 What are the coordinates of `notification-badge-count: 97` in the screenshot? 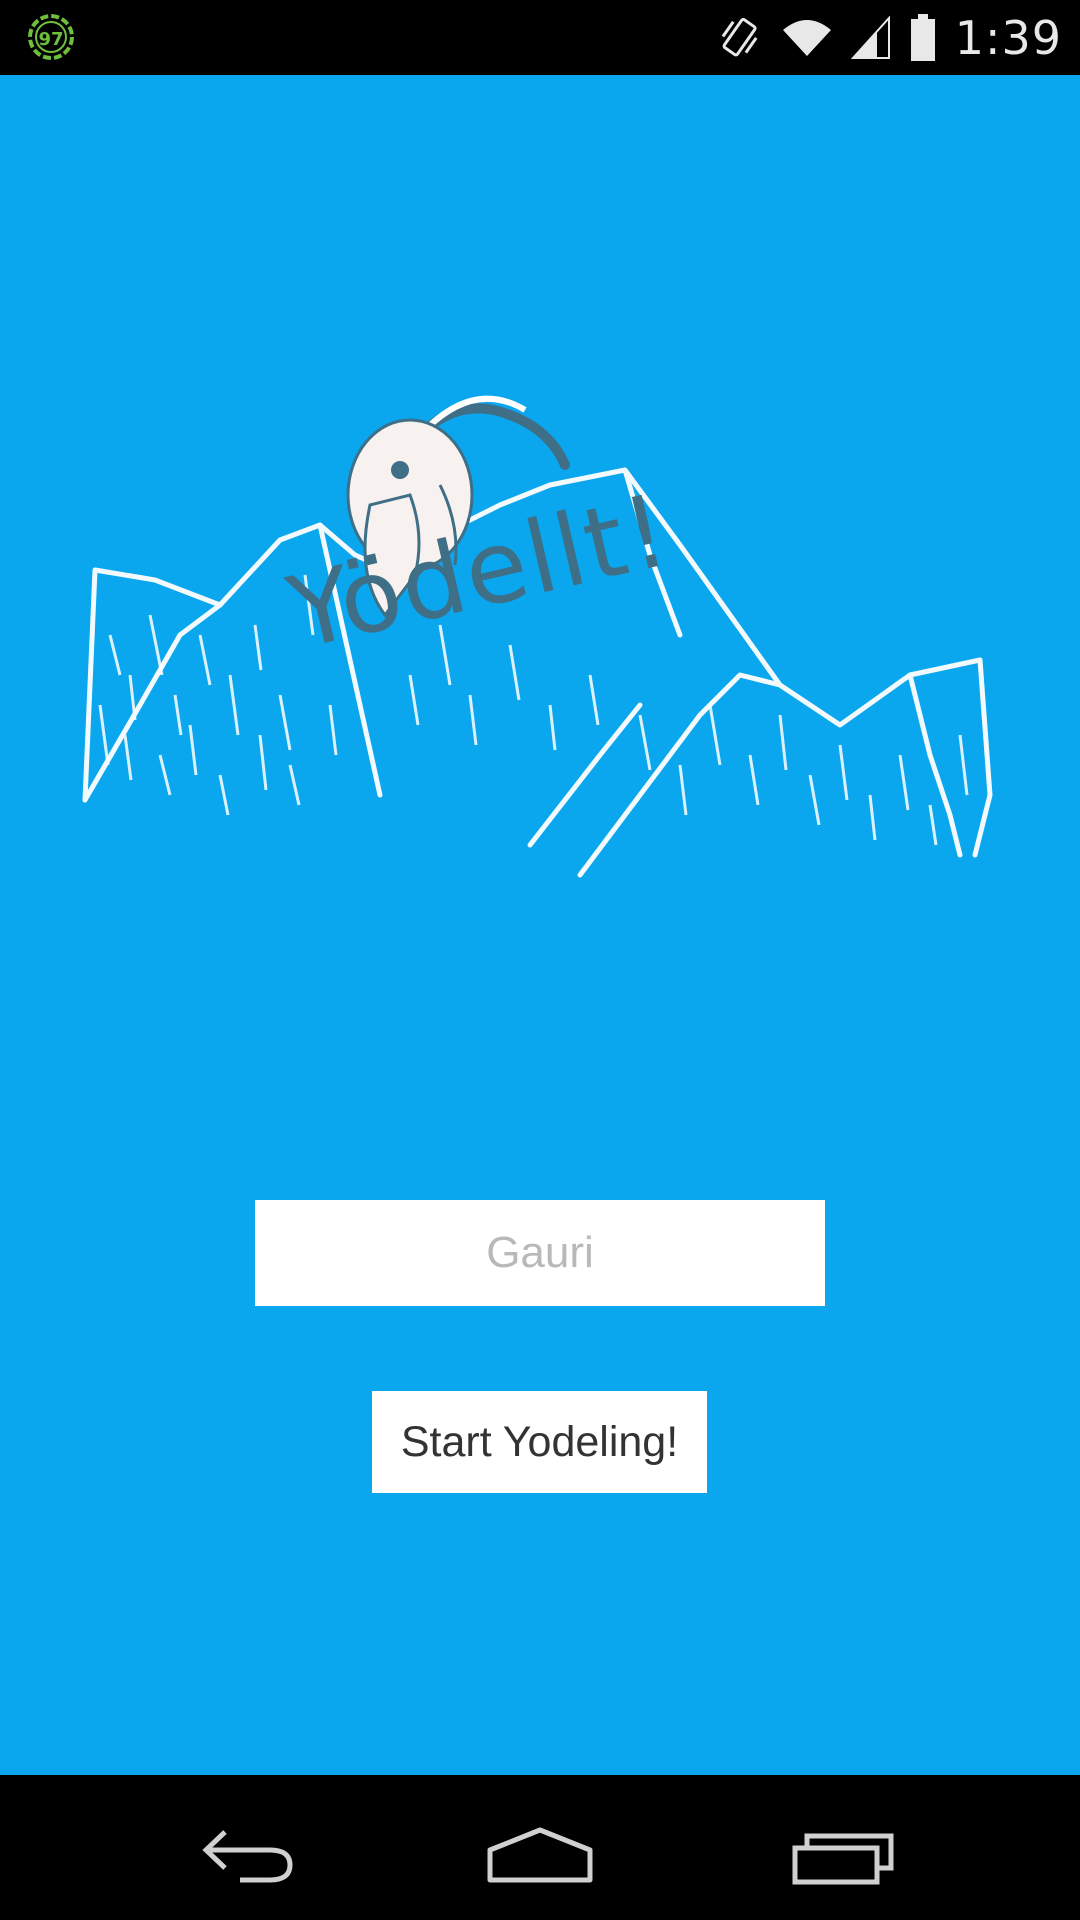 It's located at (50, 39).